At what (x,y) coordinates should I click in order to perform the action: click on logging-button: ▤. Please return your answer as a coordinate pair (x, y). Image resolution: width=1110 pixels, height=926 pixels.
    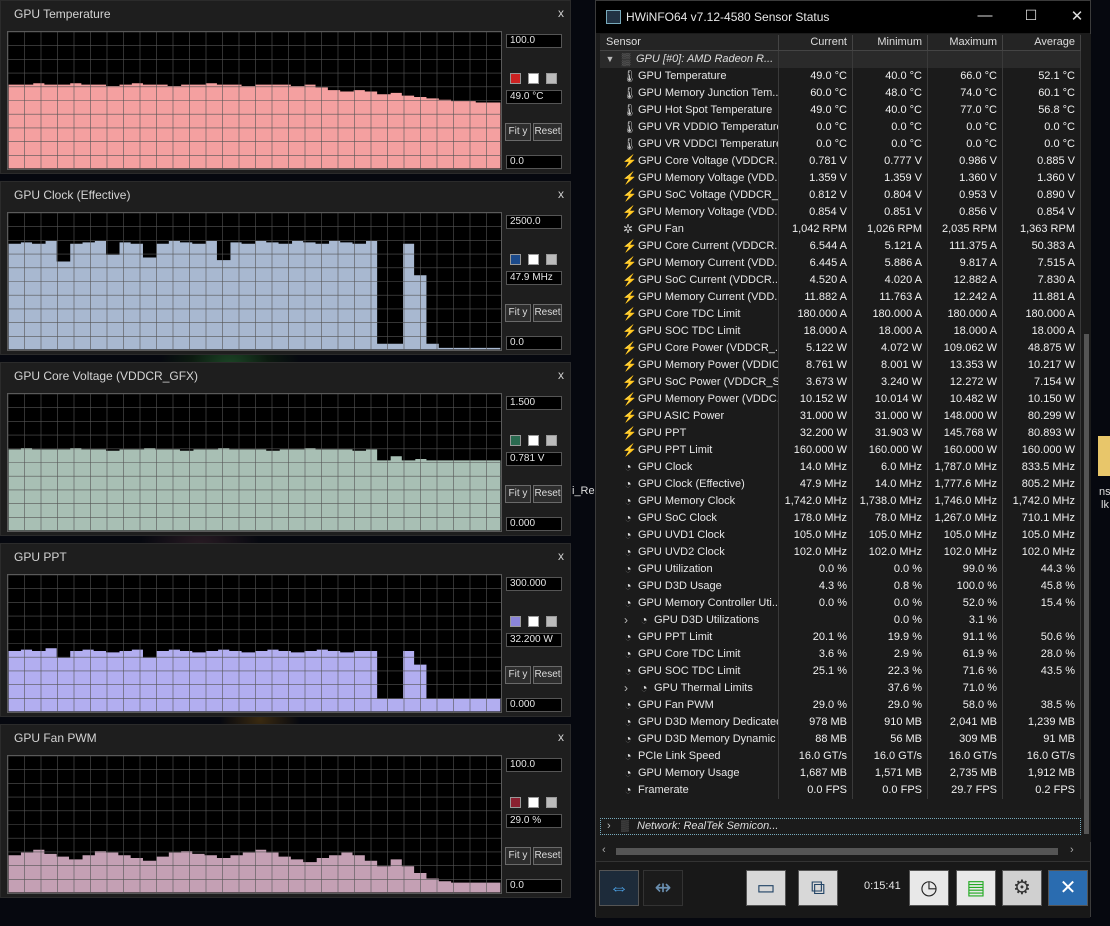
    Looking at the image, I should click on (976, 888).